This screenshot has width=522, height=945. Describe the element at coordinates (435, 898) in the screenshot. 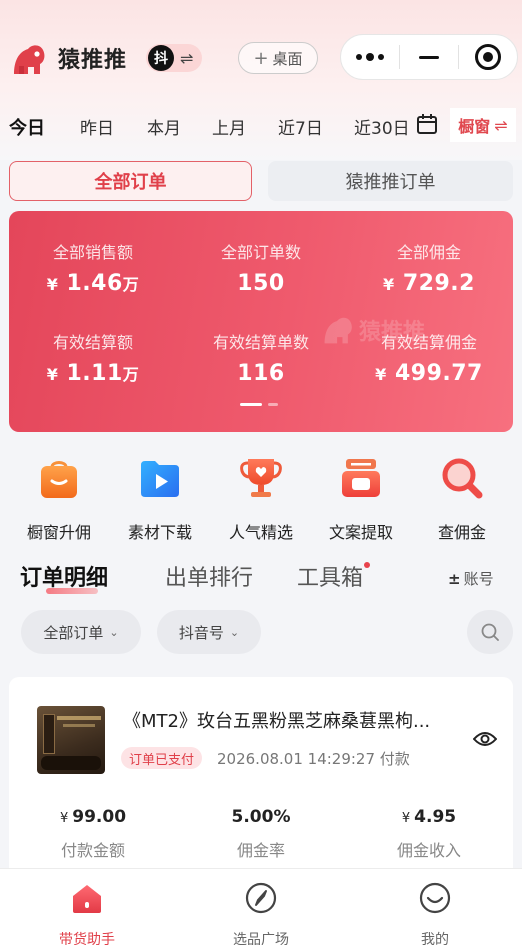

I see `smile-icon` at that location.